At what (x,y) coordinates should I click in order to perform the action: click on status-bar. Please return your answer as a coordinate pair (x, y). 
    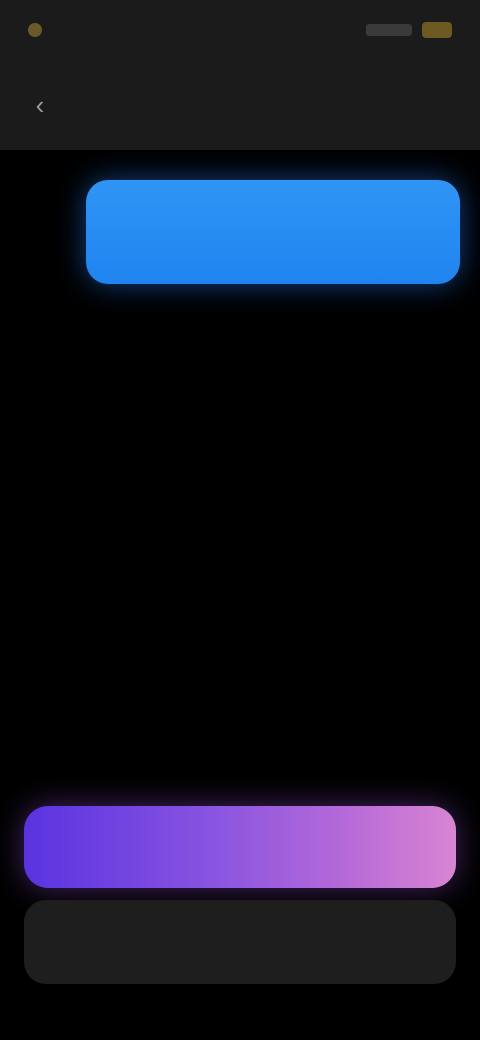
    Looking at the image, I should click on (240, 30).